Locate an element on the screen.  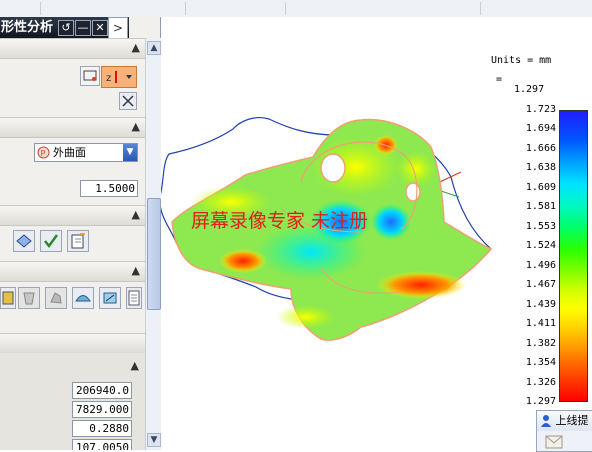
shell-icon is located at coordinates (83, 298).